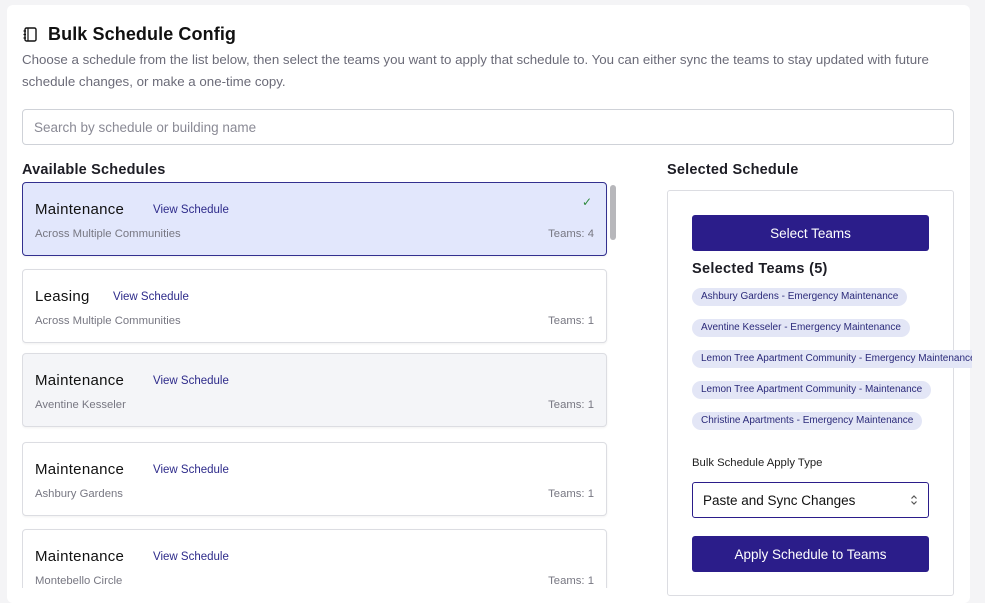  What do you see at coordinates (800, 297) in the screenshot?
I see `team-chip: Ashbury Gardens - Emergency Maintenance` at bounding box center [800, 297].